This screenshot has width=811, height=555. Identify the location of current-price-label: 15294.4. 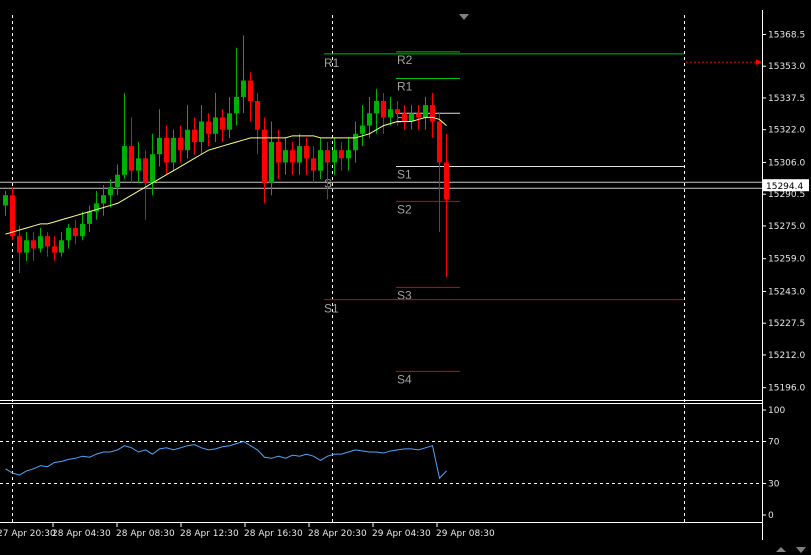
(784, 187).